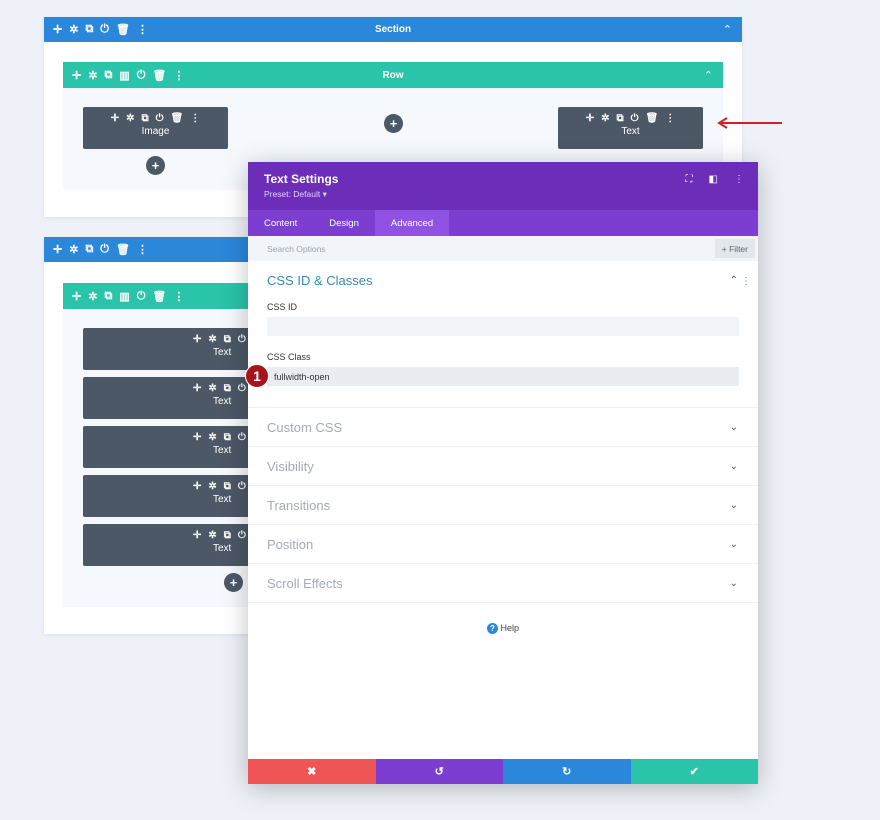 The width and height of the screenshot is (880, 820). I want to click on save-button: ✔, so click(694, 771).